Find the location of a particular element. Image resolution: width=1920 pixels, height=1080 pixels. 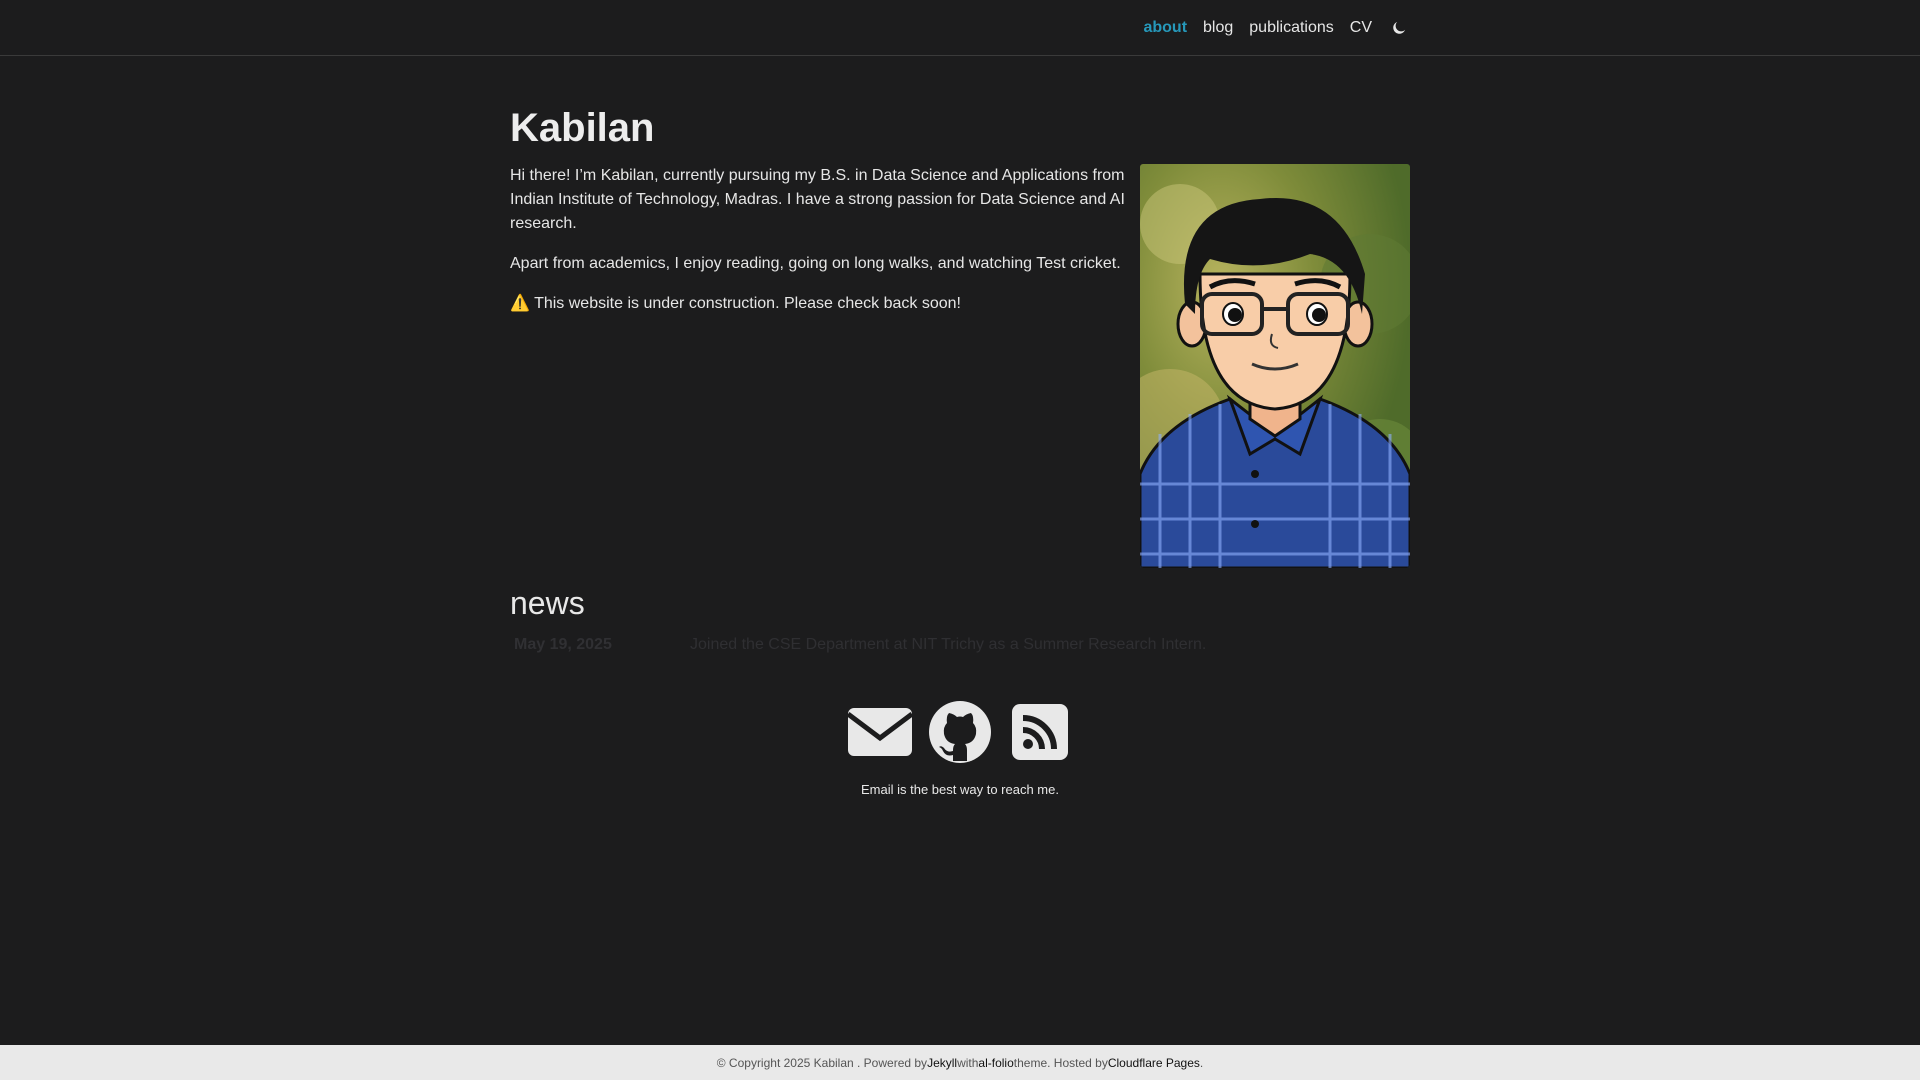

footer-link-jekyll: Jekyll is located at coordinates (942, 1063).